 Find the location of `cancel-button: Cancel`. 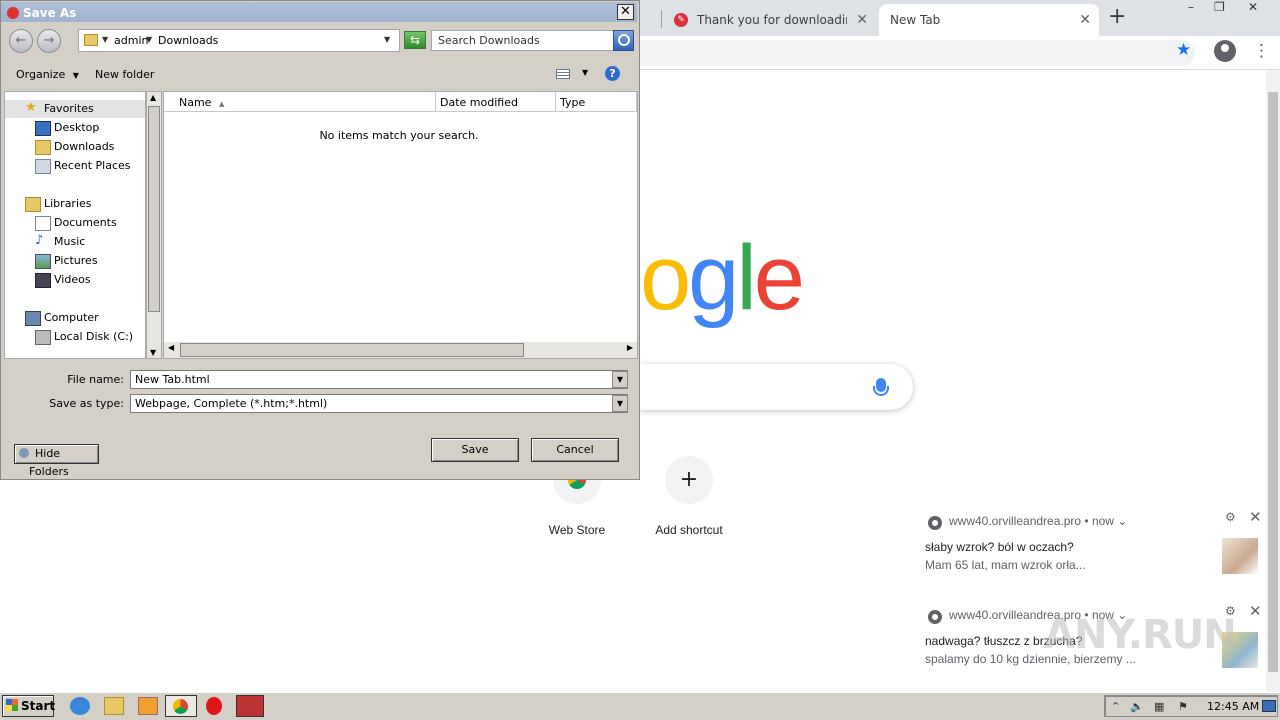

cancel-button: Cancel is located at coordinates (575, 450).